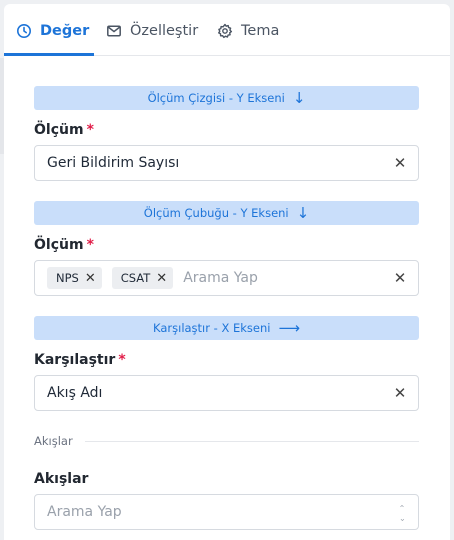  What do you see at coordinates (49, 54) in the screenshot?
I see `active-tab-indicator` at bounding box center [49, 54].